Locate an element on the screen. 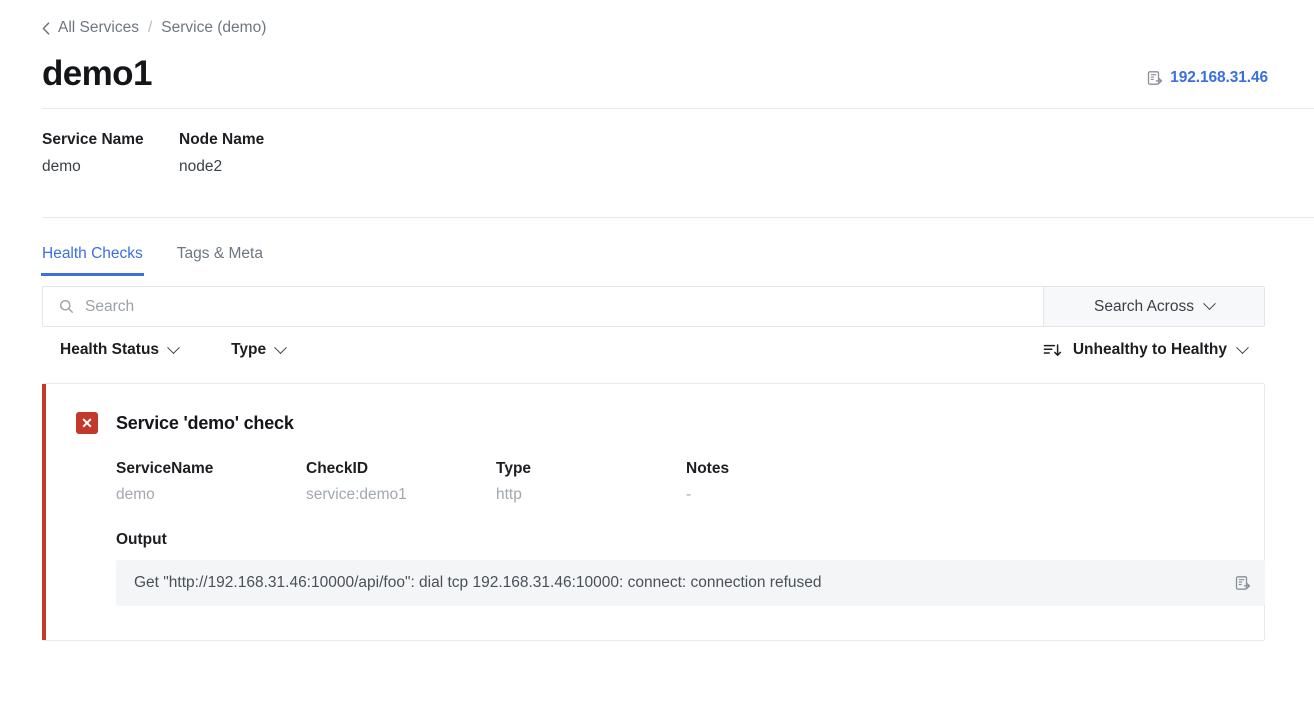 This screenshot has width=1314, height=718. output-label: Output is located at coordinates (141, 539).